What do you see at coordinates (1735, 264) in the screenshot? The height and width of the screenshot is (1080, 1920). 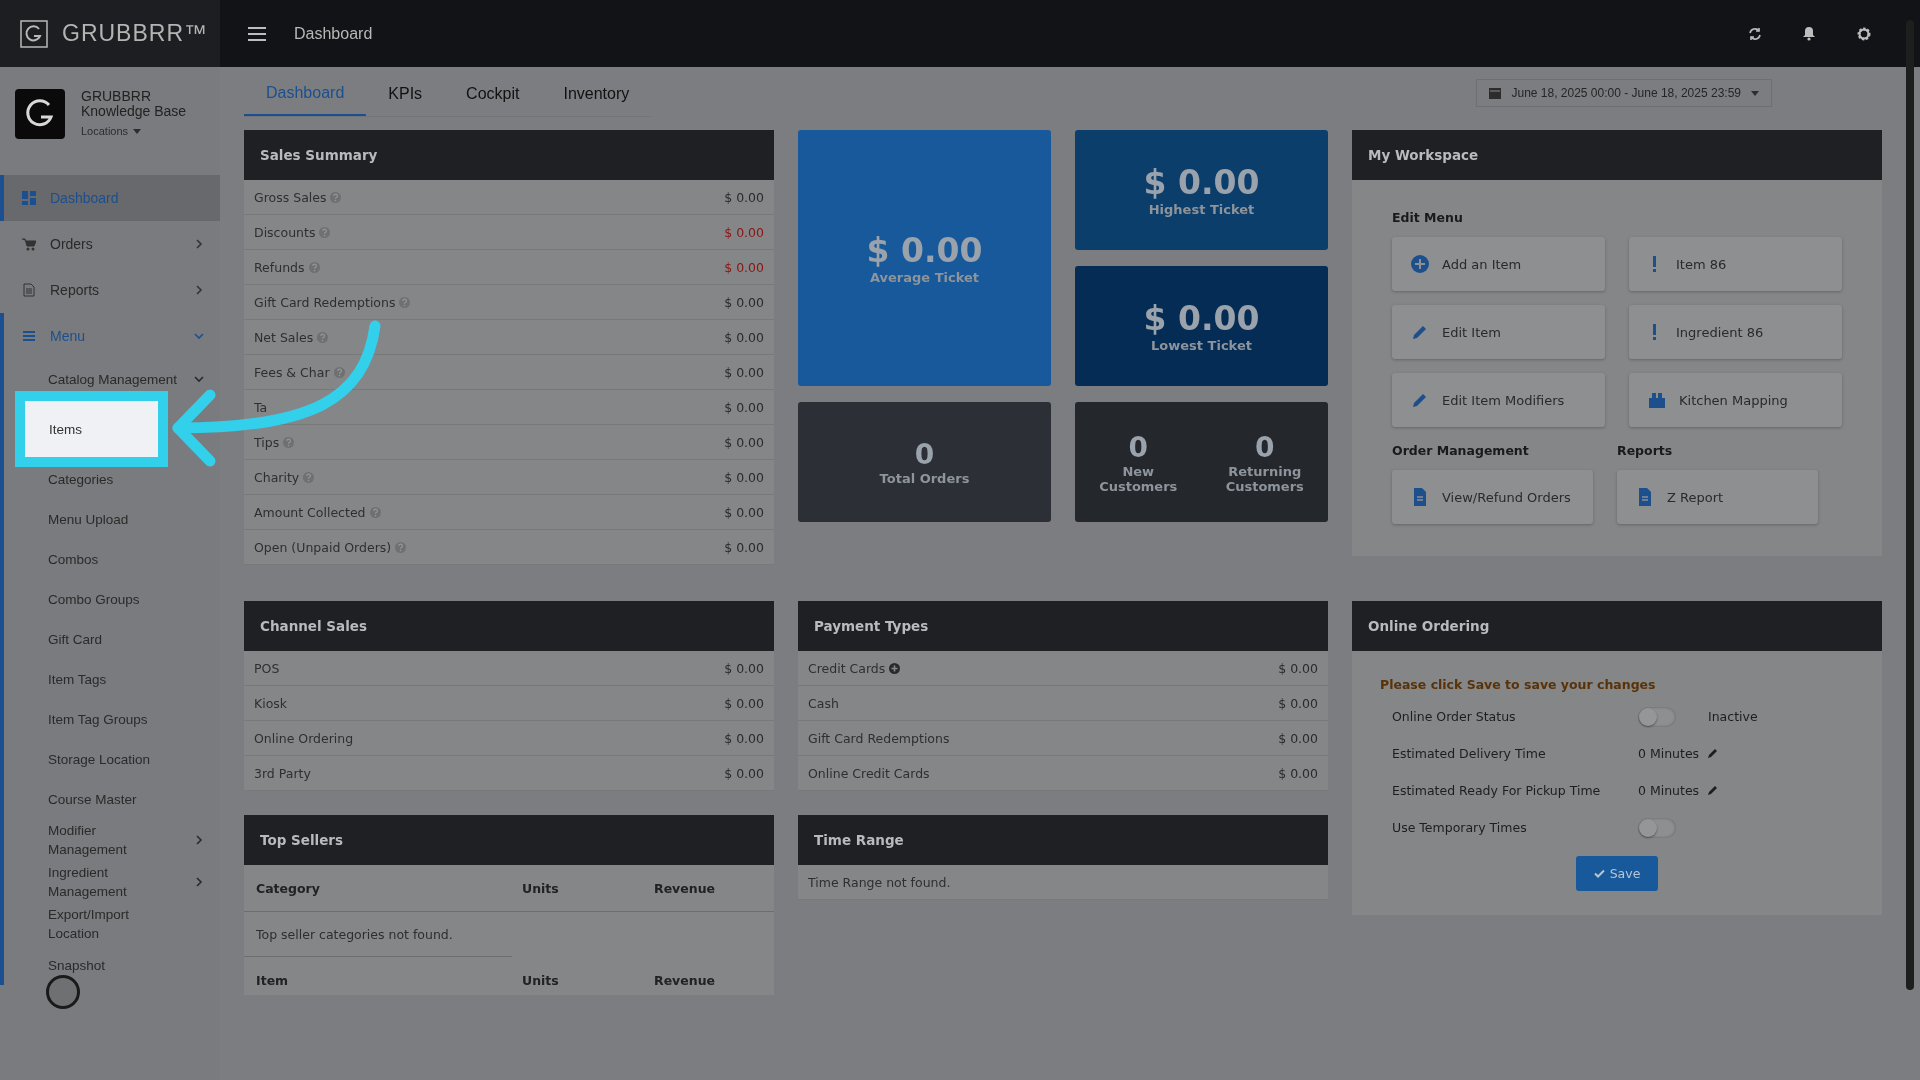 I see `workspace-action-button: Item 86` at bounding box center [1735, 264].